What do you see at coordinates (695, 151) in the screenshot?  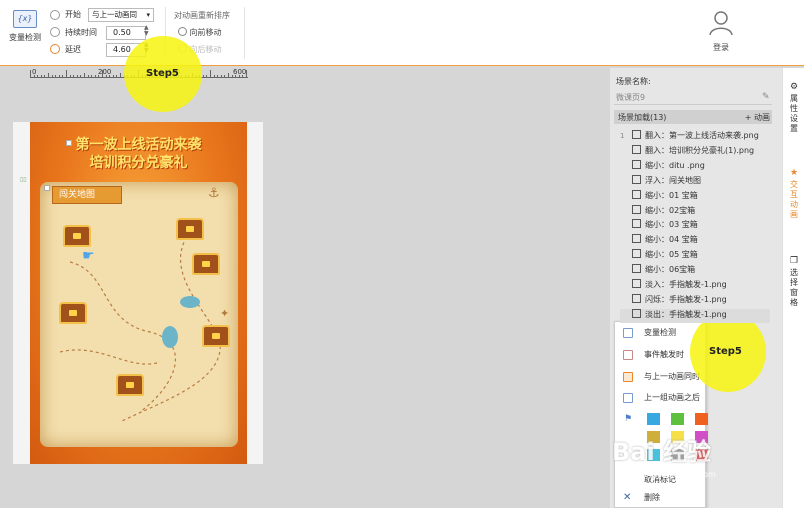 I see `animation-row: 翻入：培训积分兑豪礼(1).png` at bounding box center [695, 151].